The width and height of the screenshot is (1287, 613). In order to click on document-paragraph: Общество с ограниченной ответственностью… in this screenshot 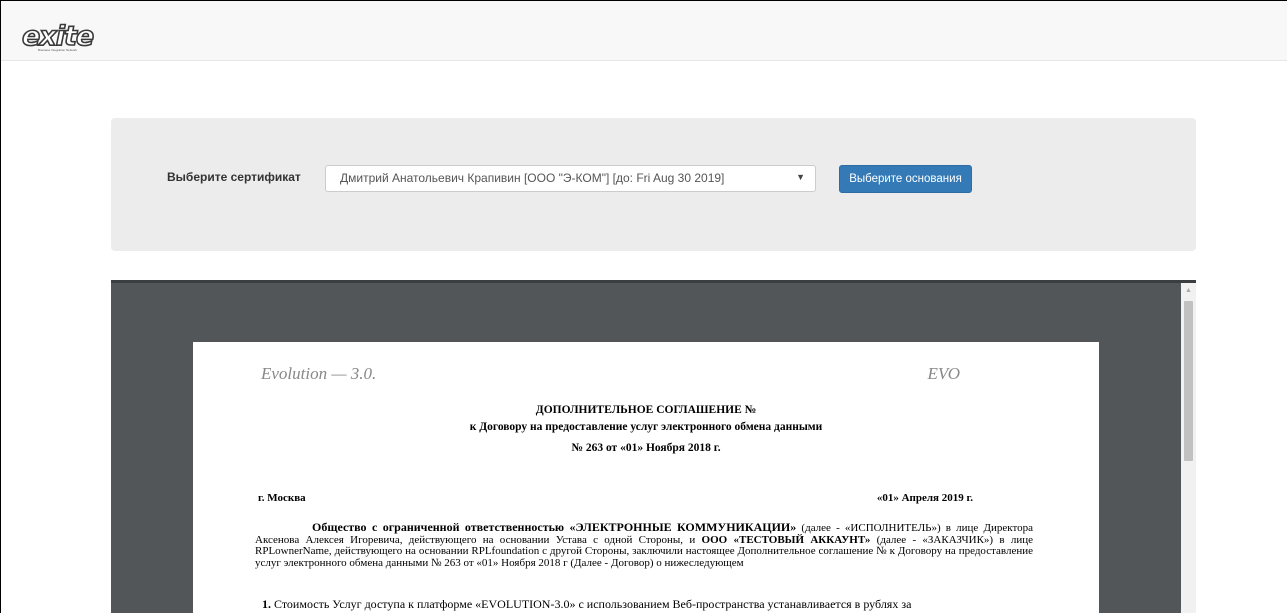, I will do `click(644, 544)`.